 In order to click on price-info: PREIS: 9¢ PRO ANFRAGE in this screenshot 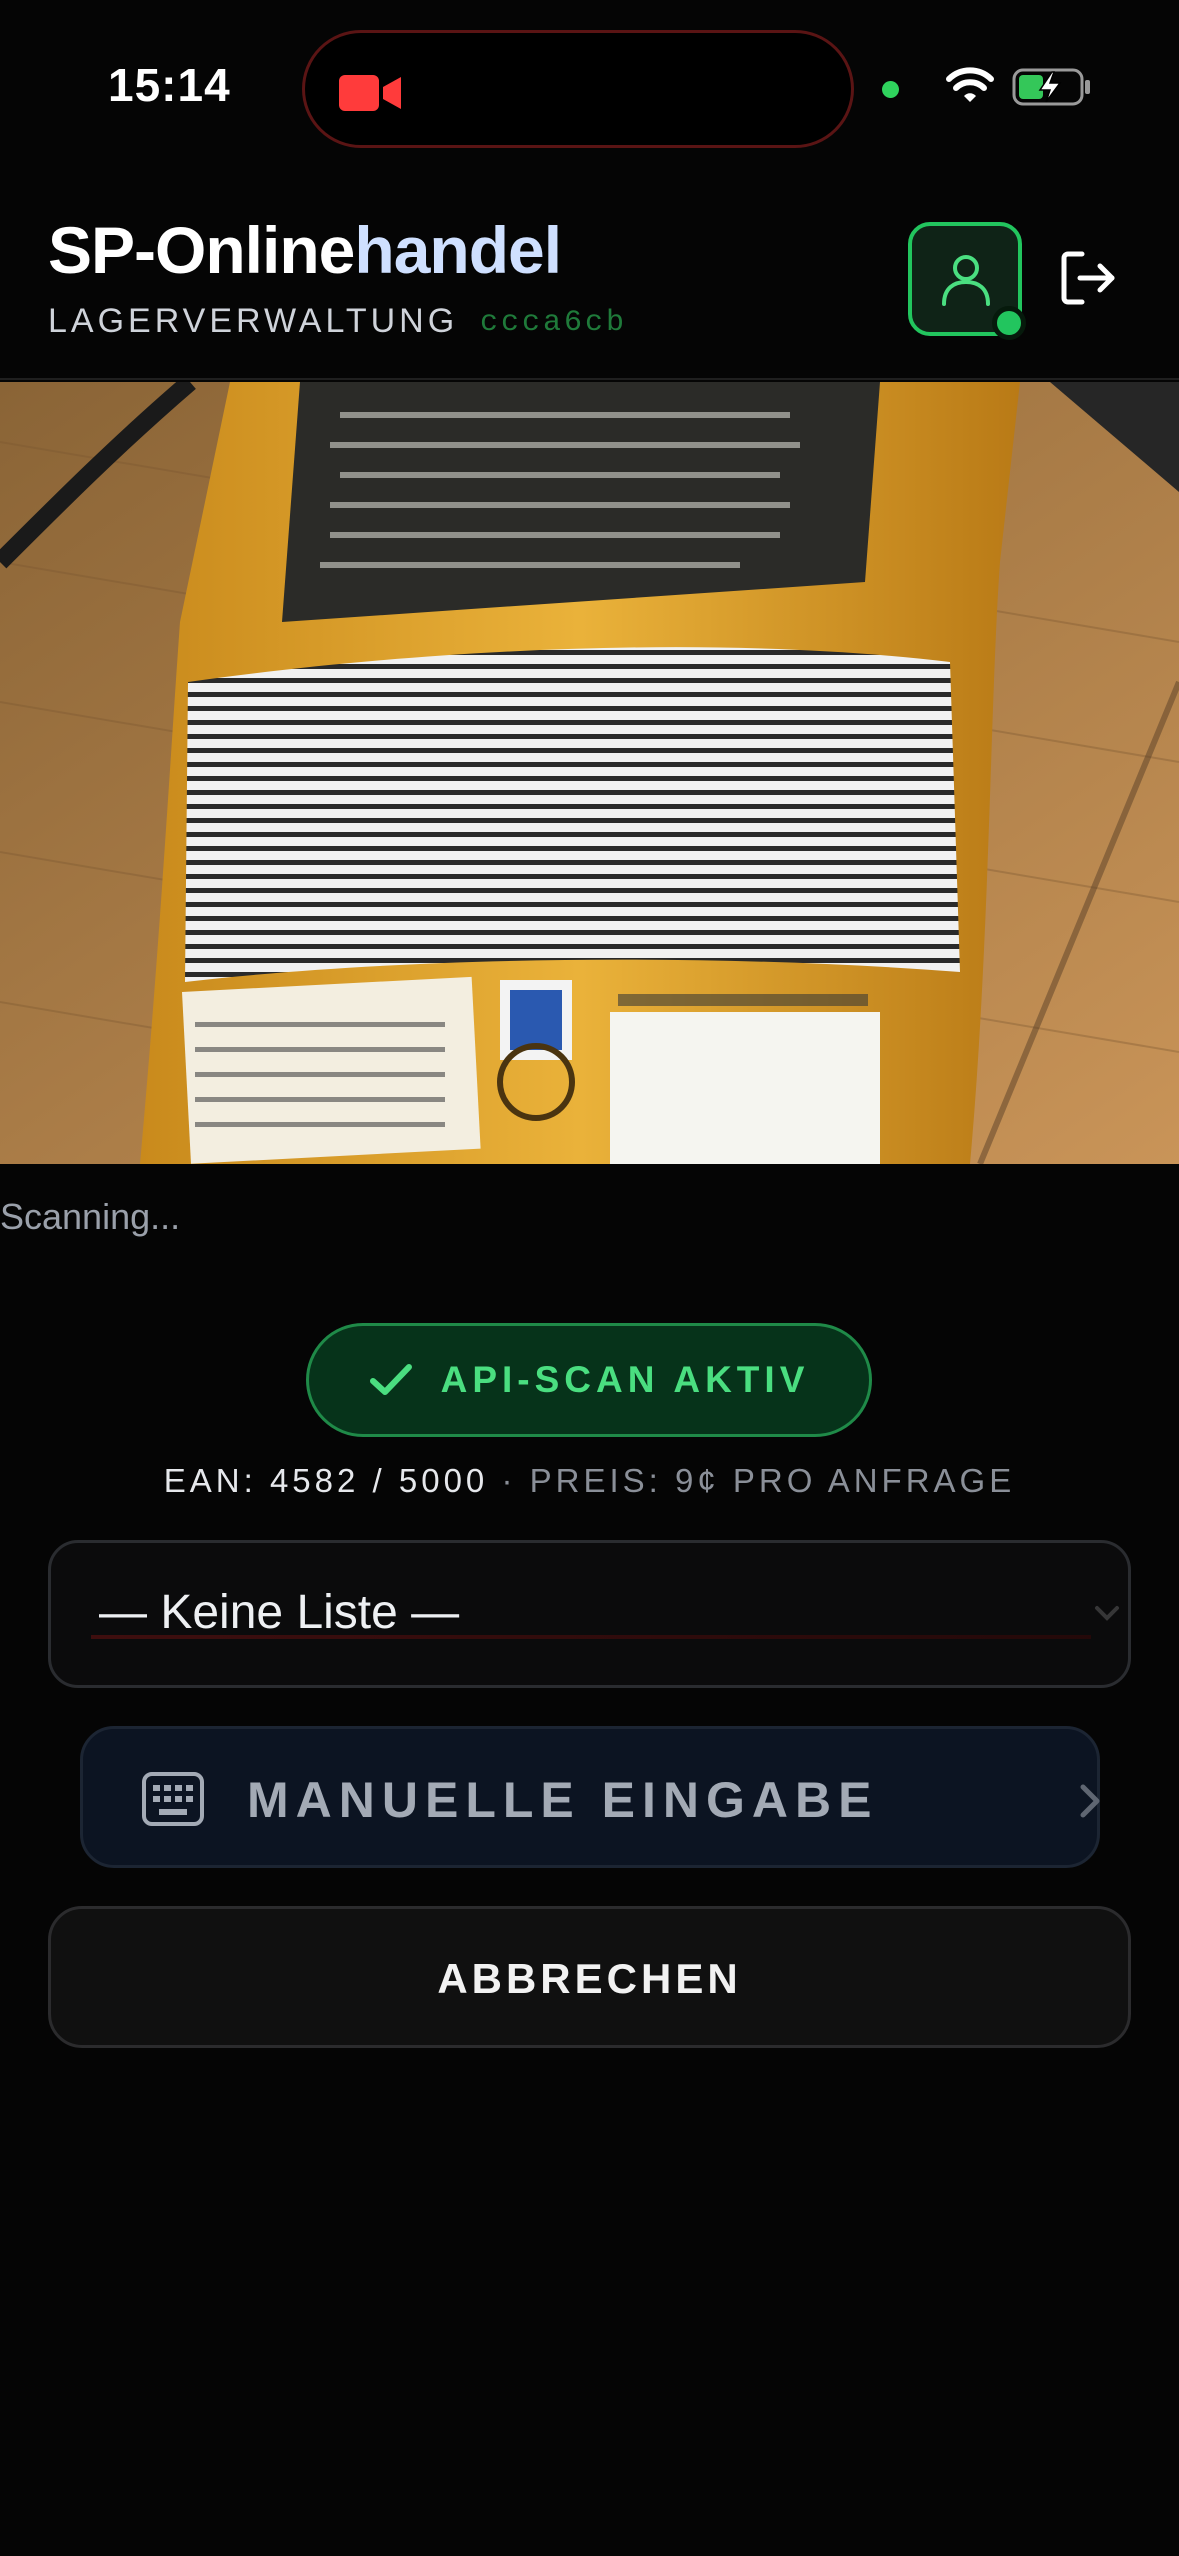, I will do `click(772, 1480)`.